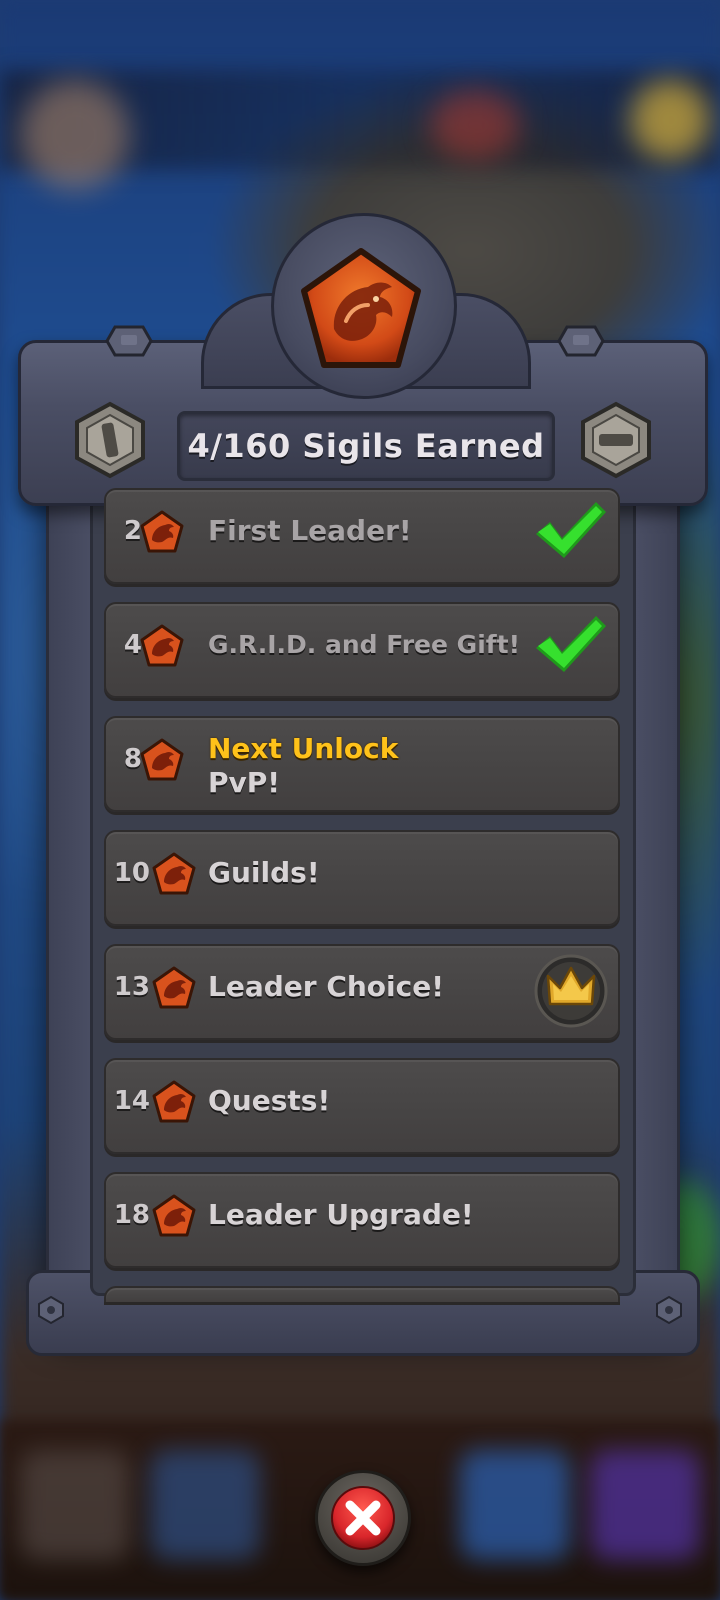  What do you see at coordinates (132, 531) in the screenshot?
I see `sigil-requirement: 2` at bounding box center [132, 531].